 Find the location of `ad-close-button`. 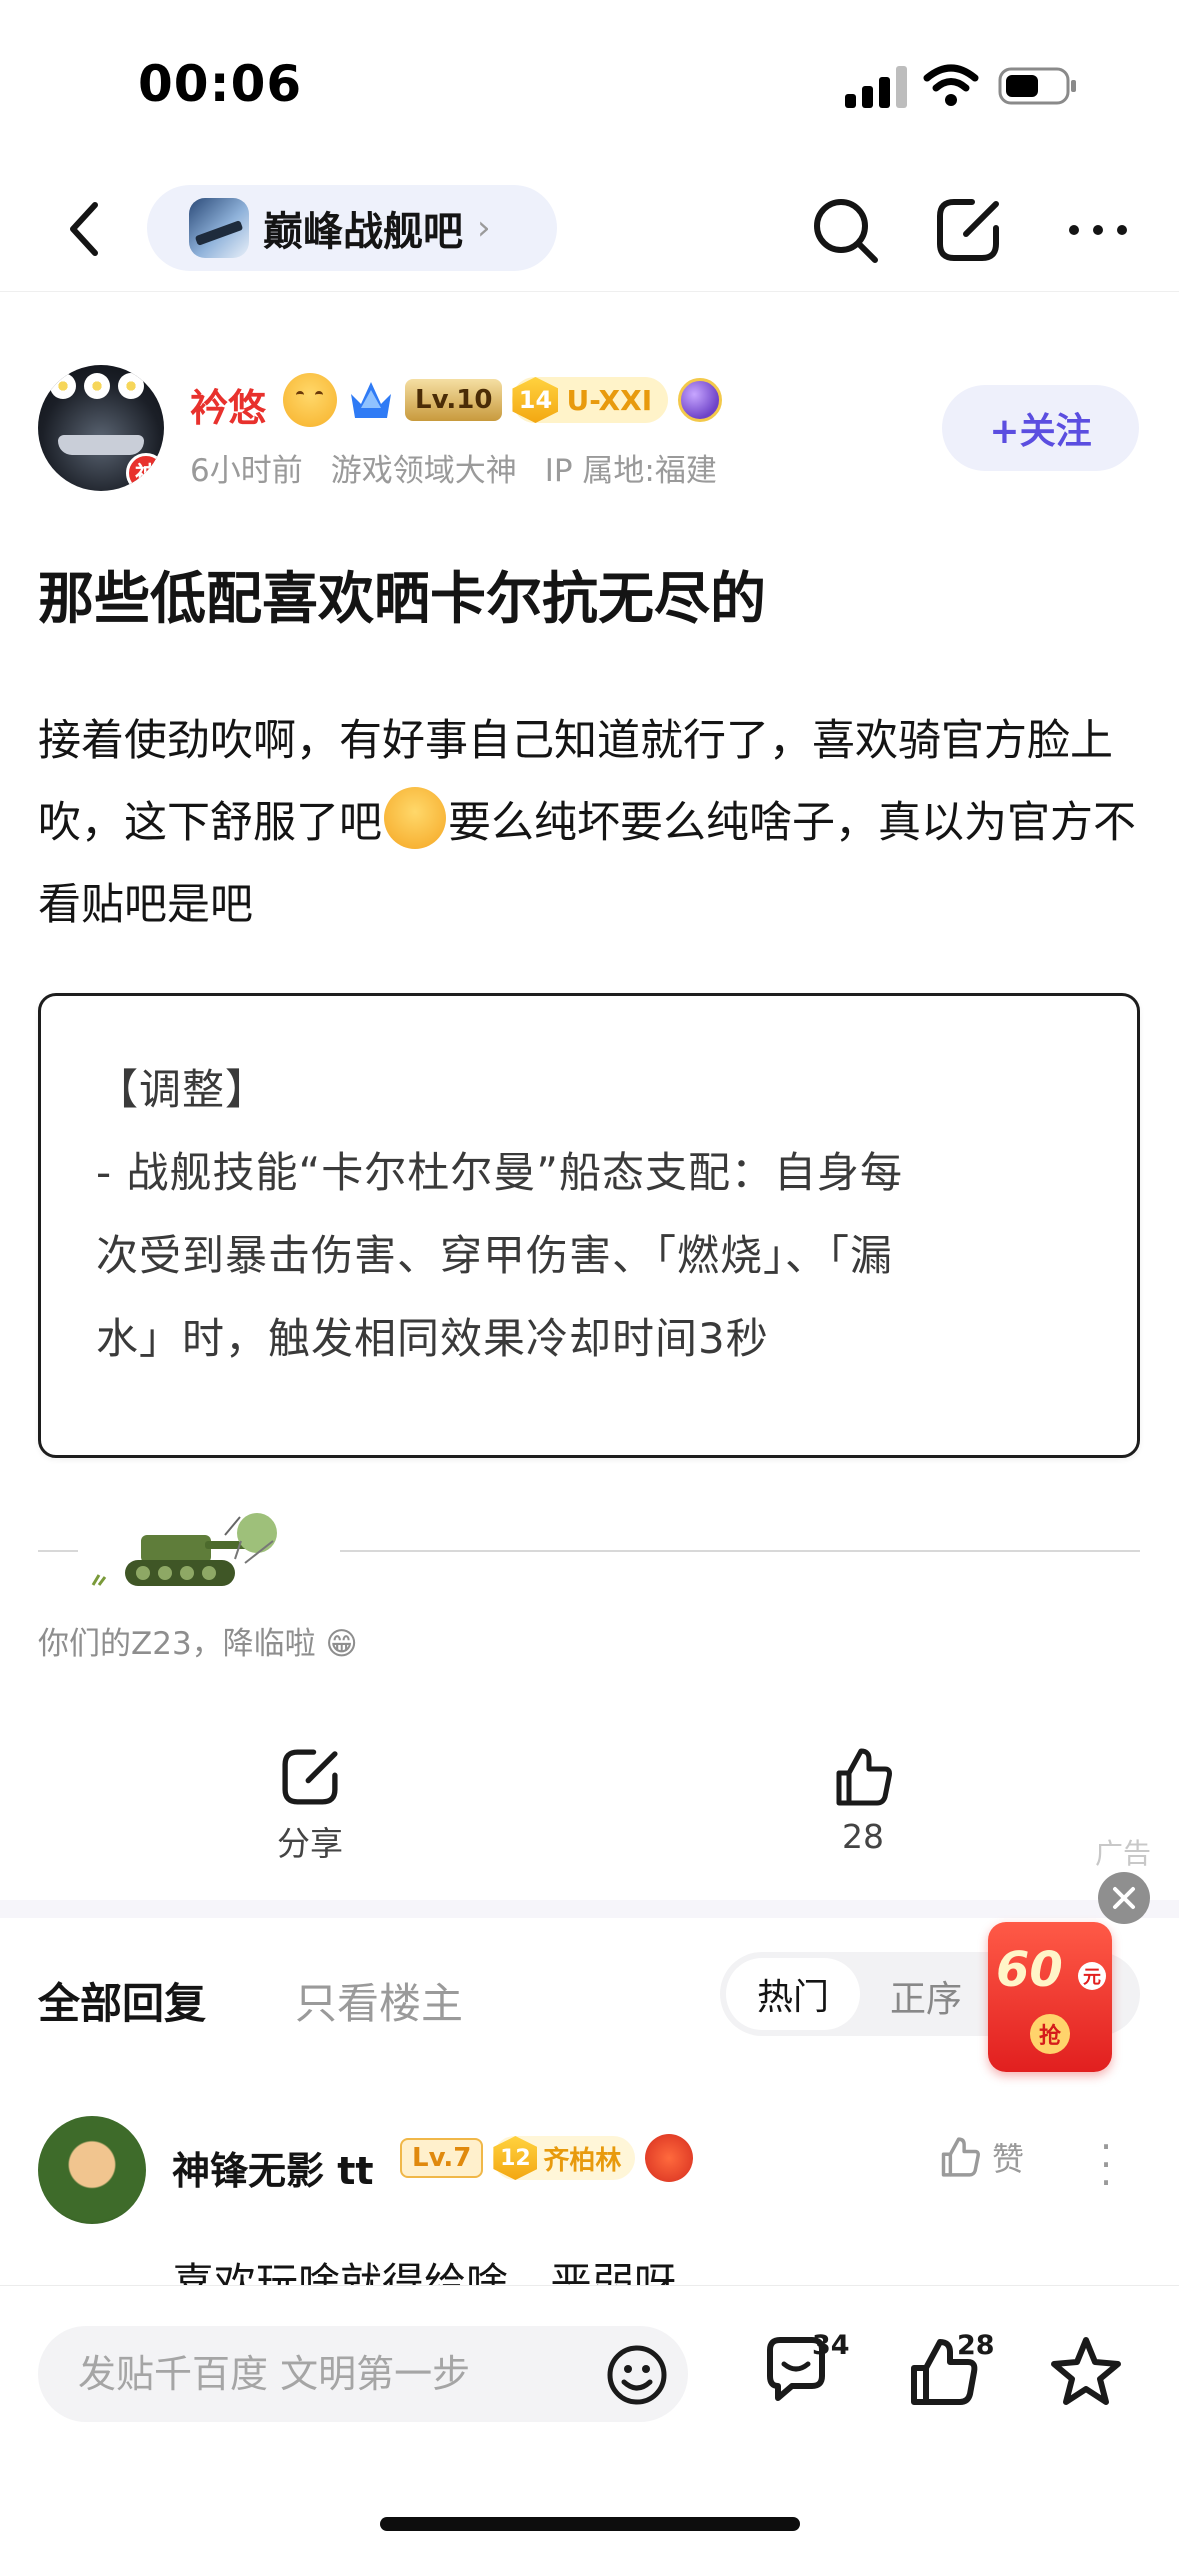

ad-close-button is located at coordinates (1124, 1898).